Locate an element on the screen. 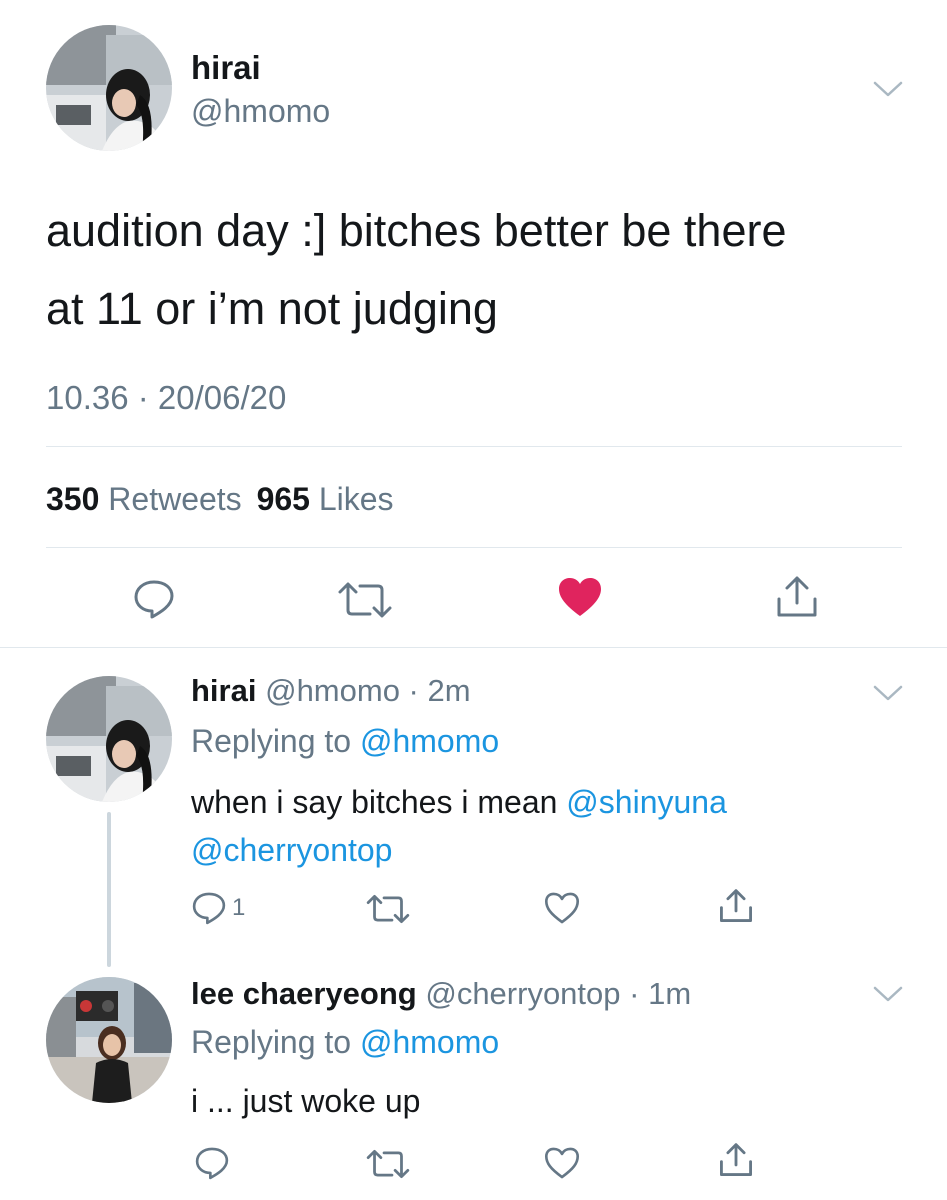 Image resolution: width=947 pixels, height=1200 pixels. reply-display-name: lee chaeryeong is located at coordinates (304, 993).